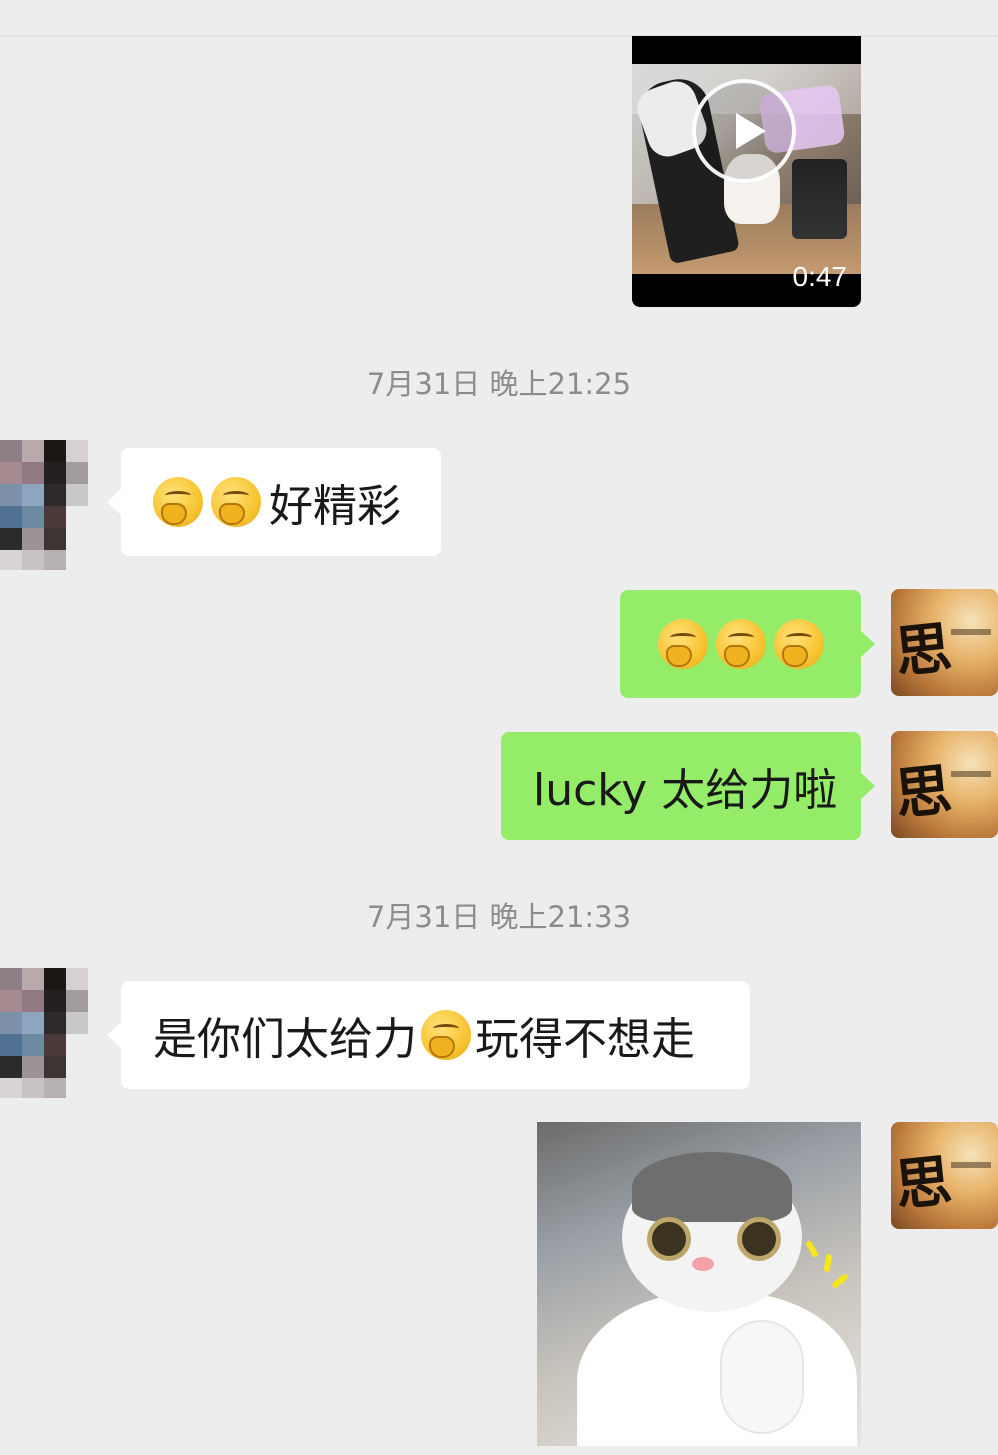 The width and height of the screenshot is (998, 1455). I want to click on message-text: lucky 太给力啦, so click(685, 790).